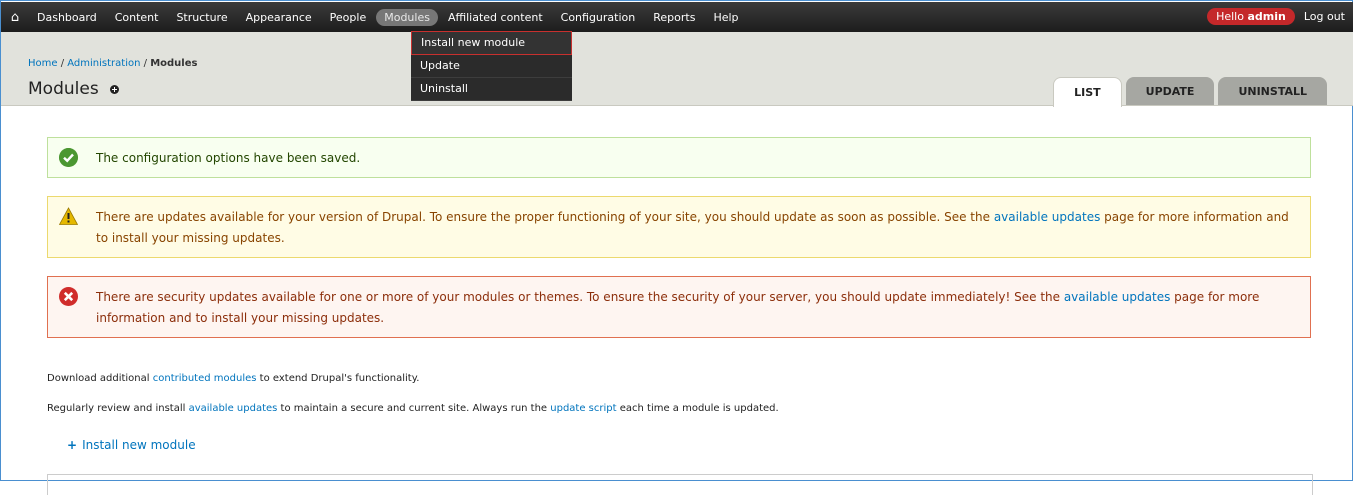 The image size is (1355, 495). What do you see at coordinates (137, 17) in the screenshot?
I see `nav-content: Content` at bounding box center [137, 17].